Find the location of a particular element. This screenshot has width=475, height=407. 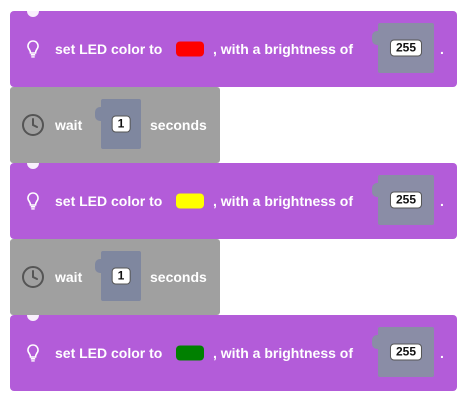

wait-block-1: wait 1 seconds is located at coordinates (115, 125).